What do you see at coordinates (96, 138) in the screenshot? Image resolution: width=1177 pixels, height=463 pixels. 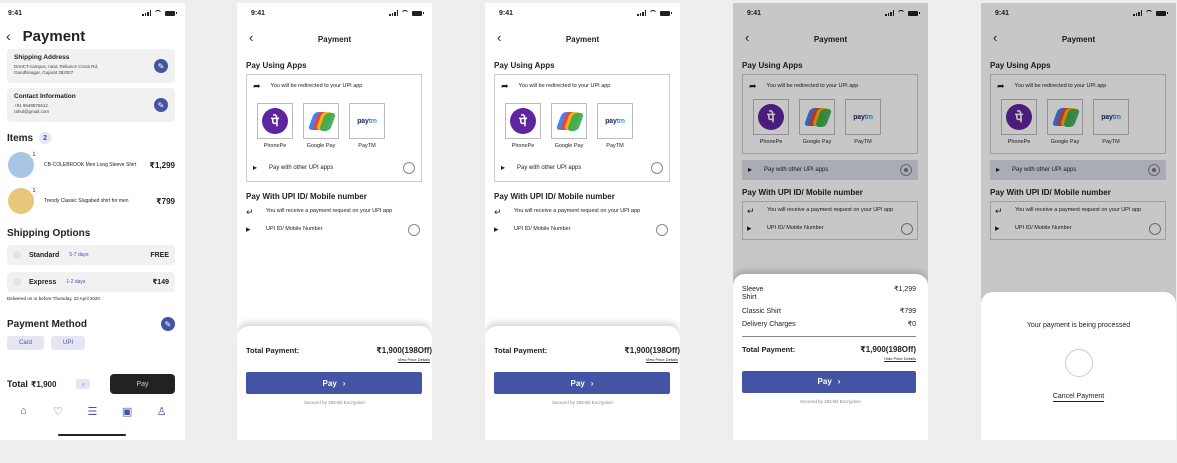 I see `items-heading: Items 2` at bounding box center [96, 138].